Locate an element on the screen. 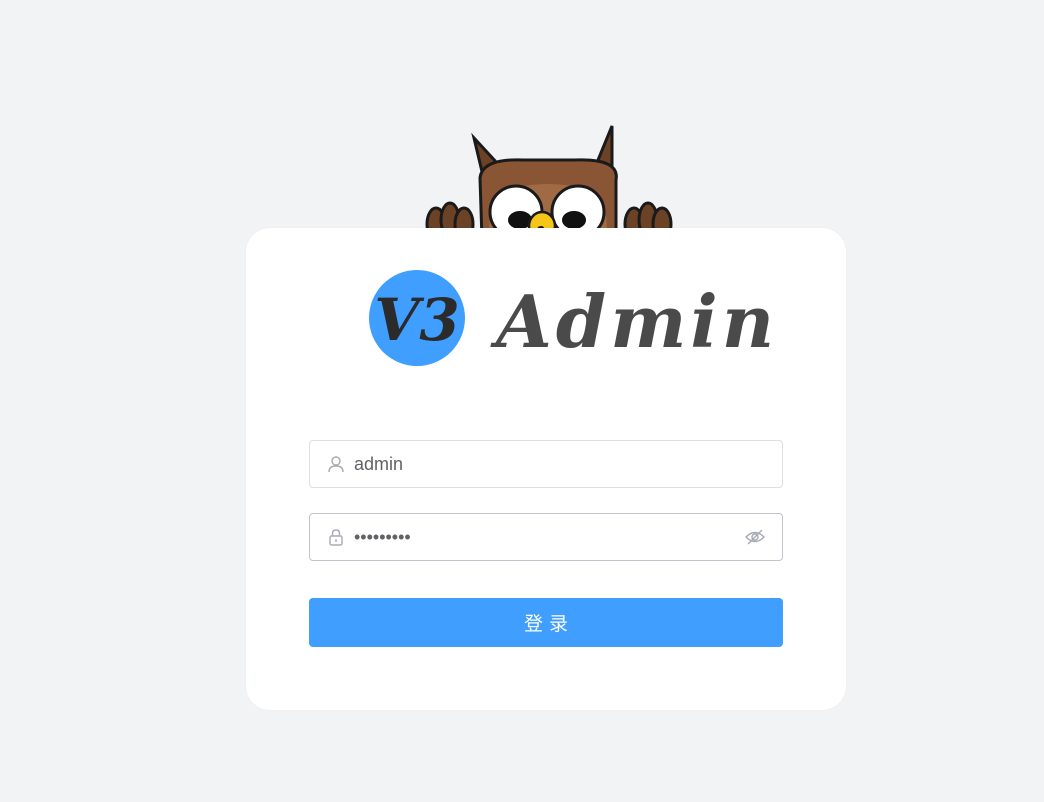  user-icon is located at coordinates (336, 464).